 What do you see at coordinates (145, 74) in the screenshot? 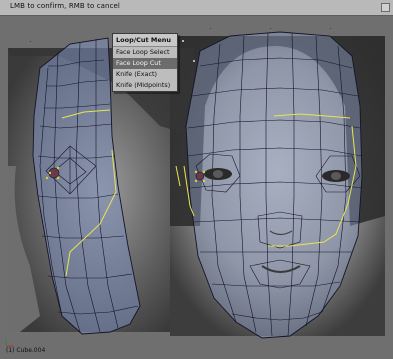
I see `menu-item-knife-exact: Knife (Exact)` at bounding box center [145, 74].